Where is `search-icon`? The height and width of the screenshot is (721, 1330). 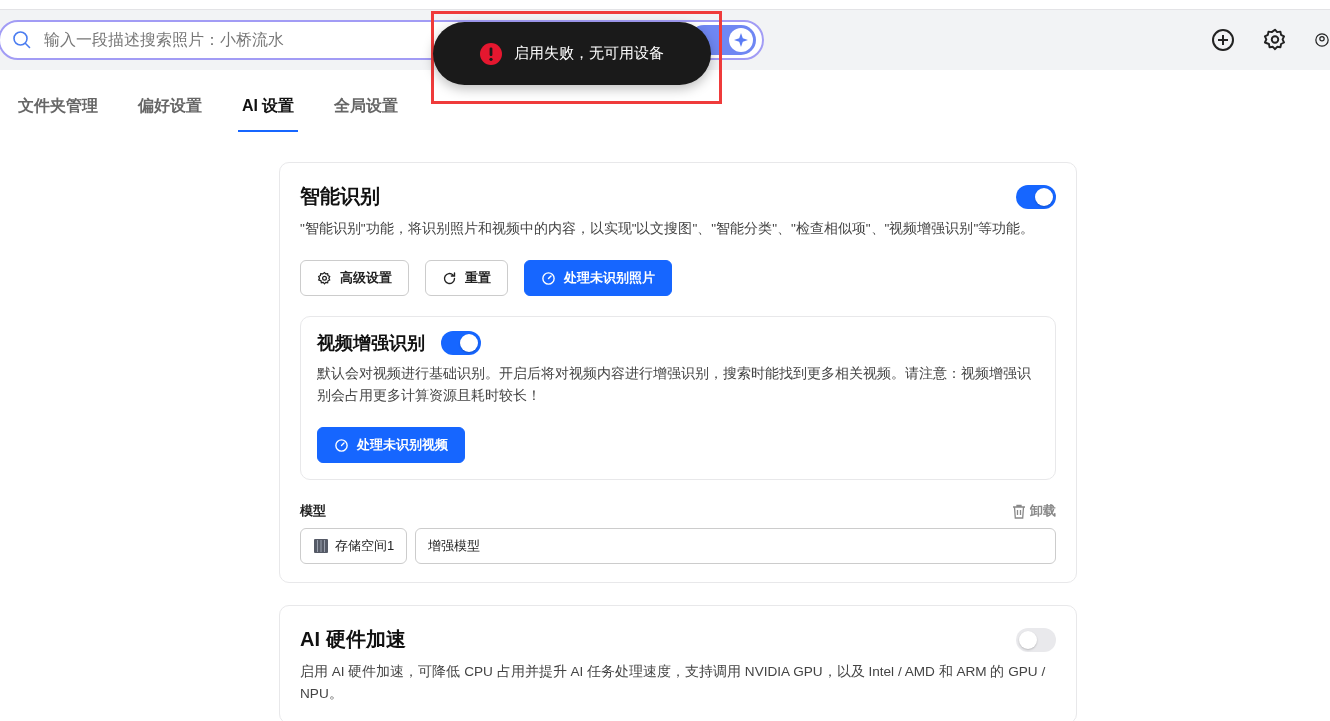 search-icon is located at coordinates (22, 40).